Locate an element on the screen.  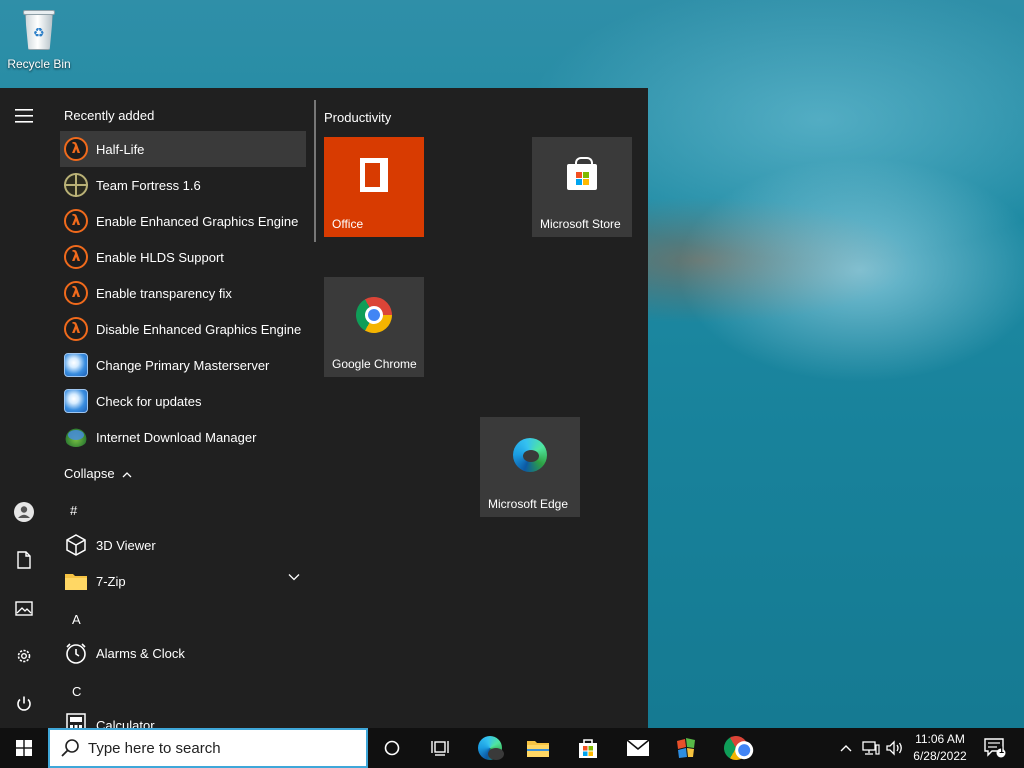
group-letter-a: A is located at coordinates (76, 619).